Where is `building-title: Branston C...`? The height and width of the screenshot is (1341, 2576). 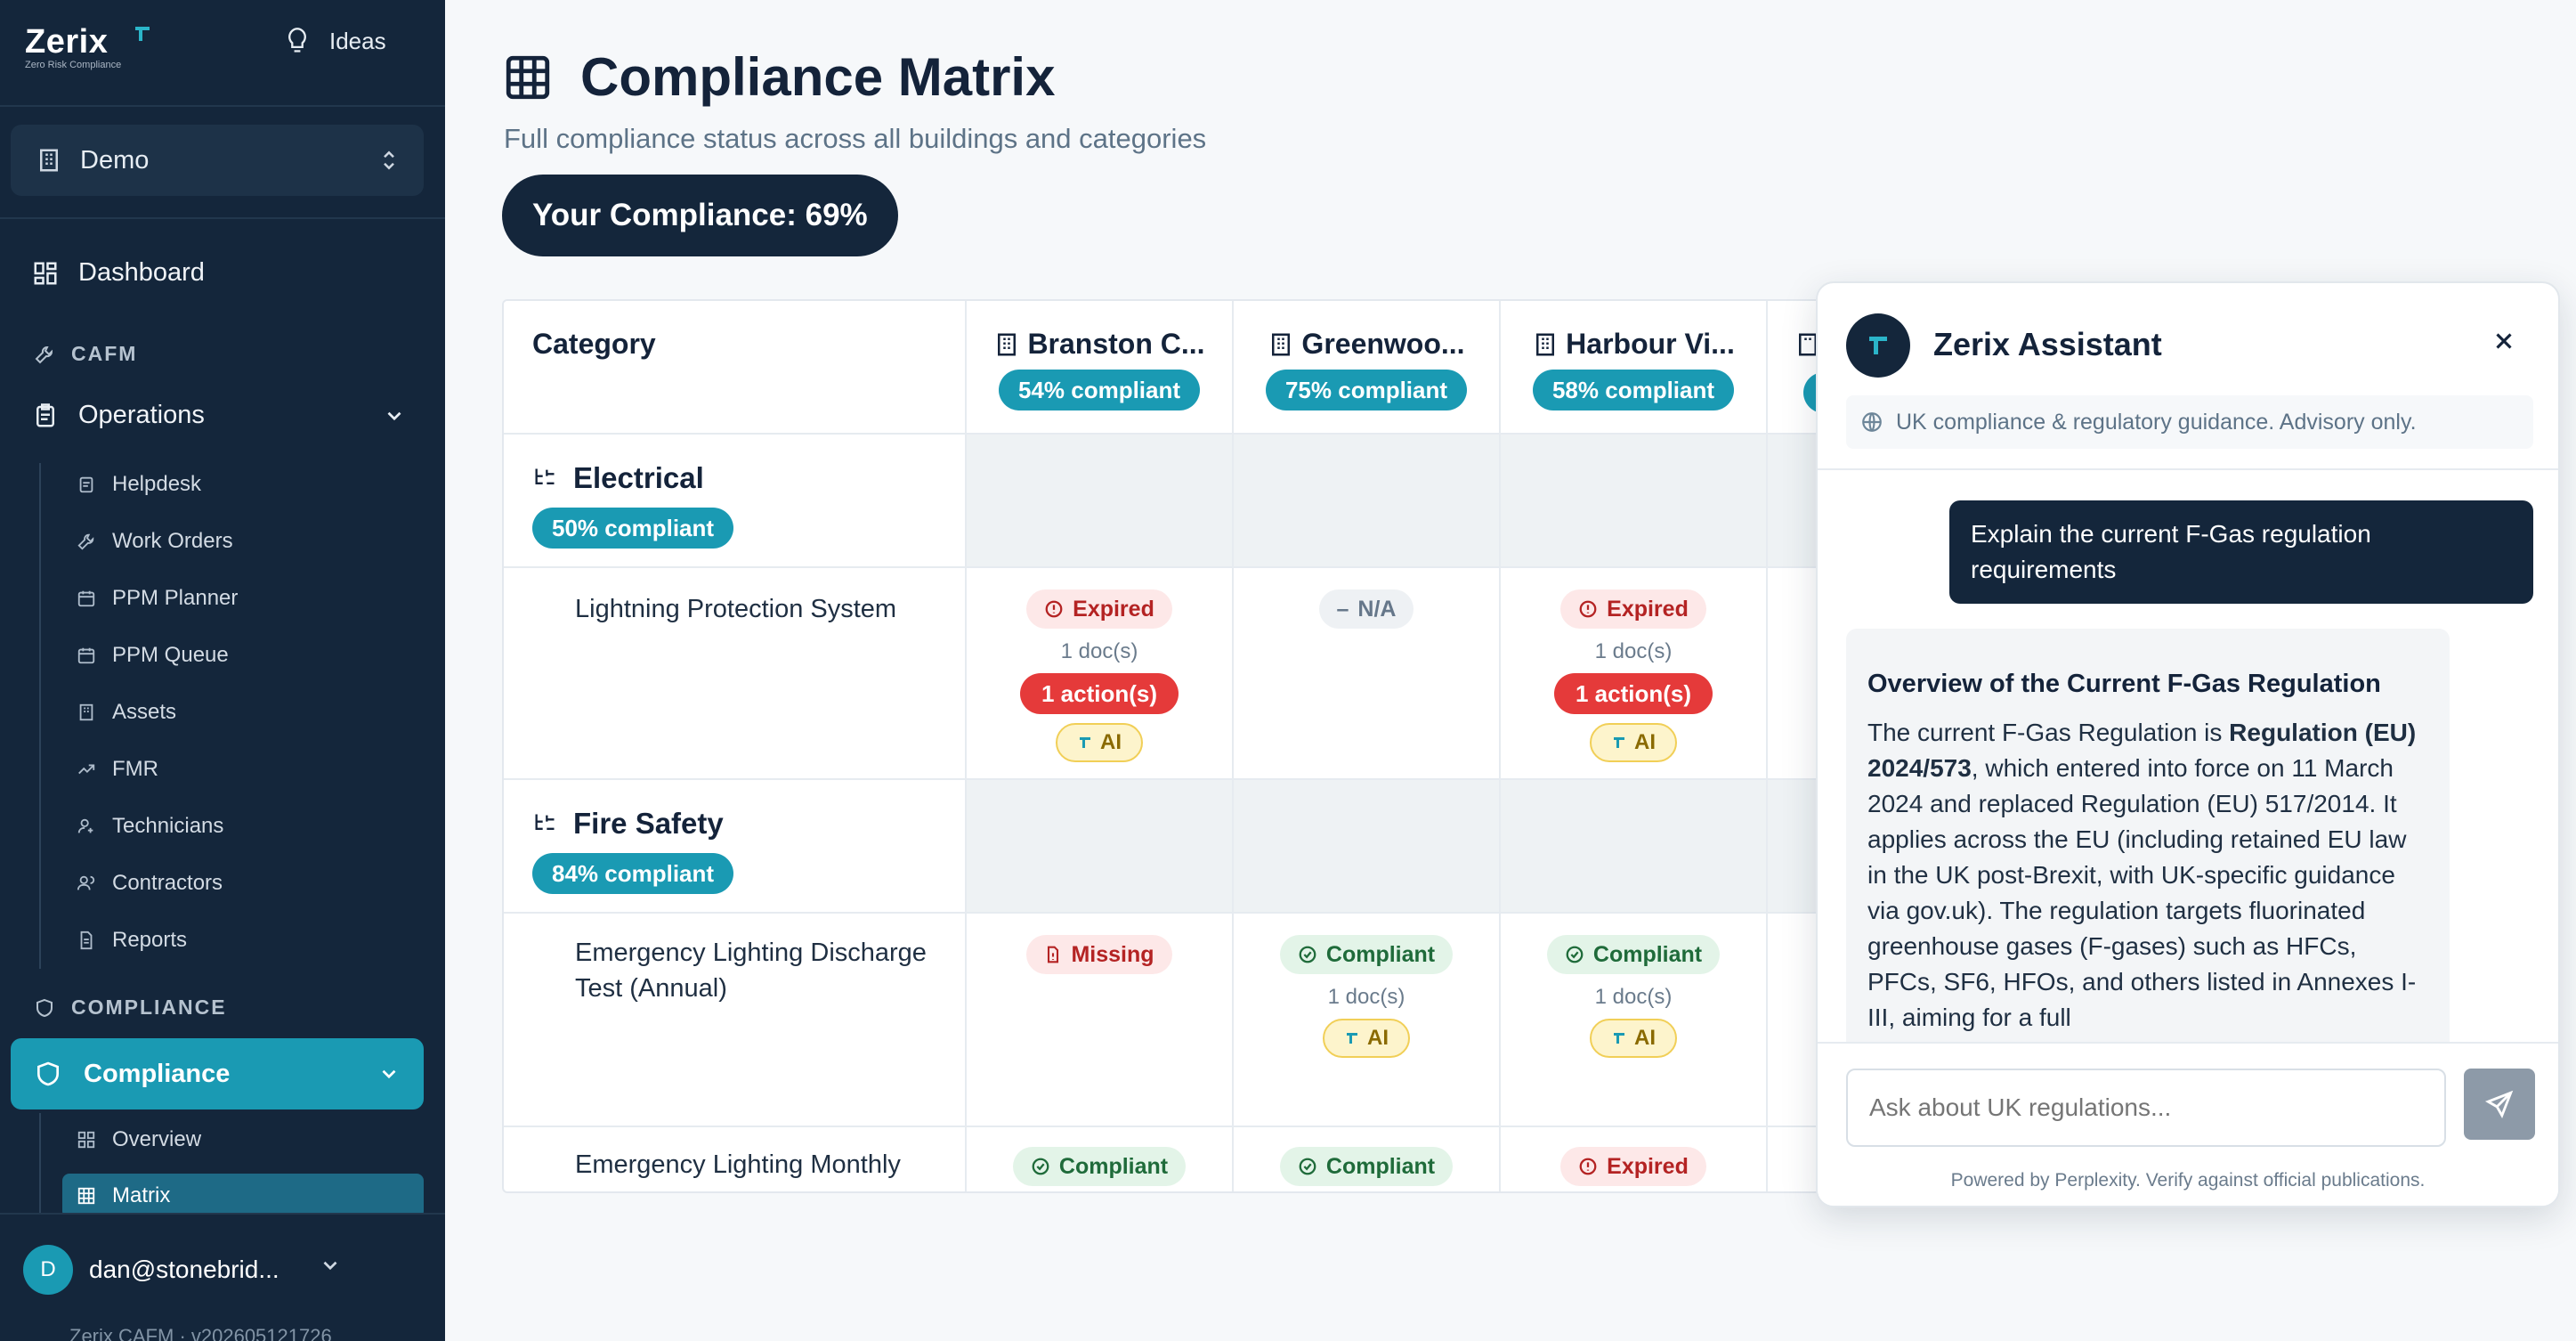 building-title: Branston C... is located at coordinates (1099, 345).